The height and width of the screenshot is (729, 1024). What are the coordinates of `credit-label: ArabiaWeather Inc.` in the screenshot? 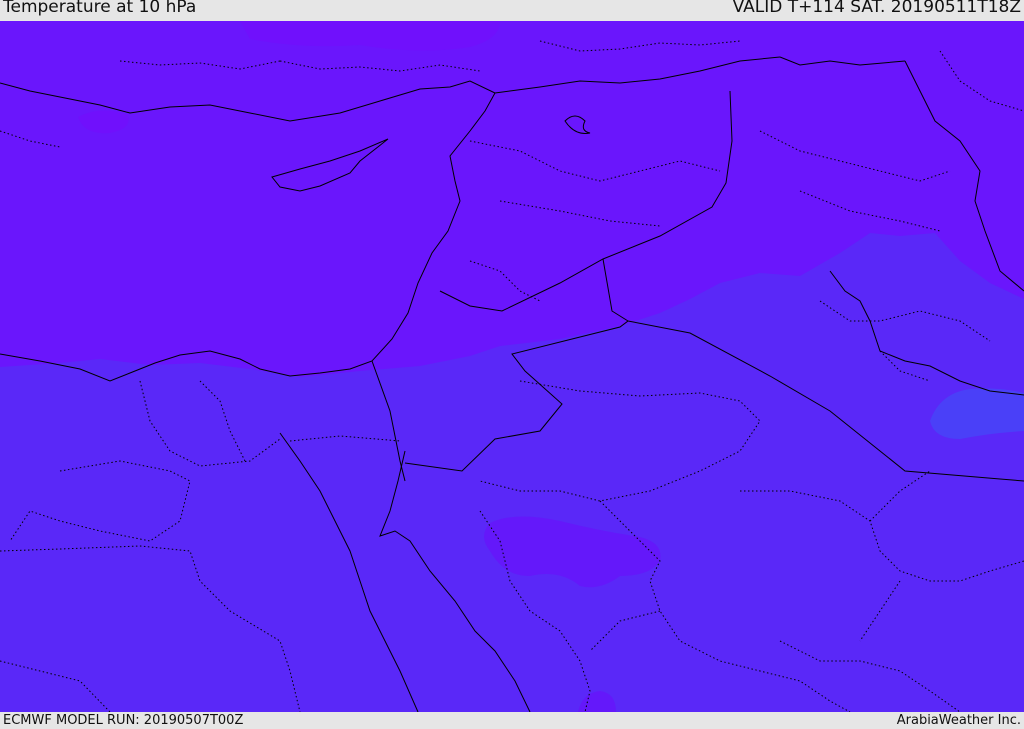 It's located at (958, 720).